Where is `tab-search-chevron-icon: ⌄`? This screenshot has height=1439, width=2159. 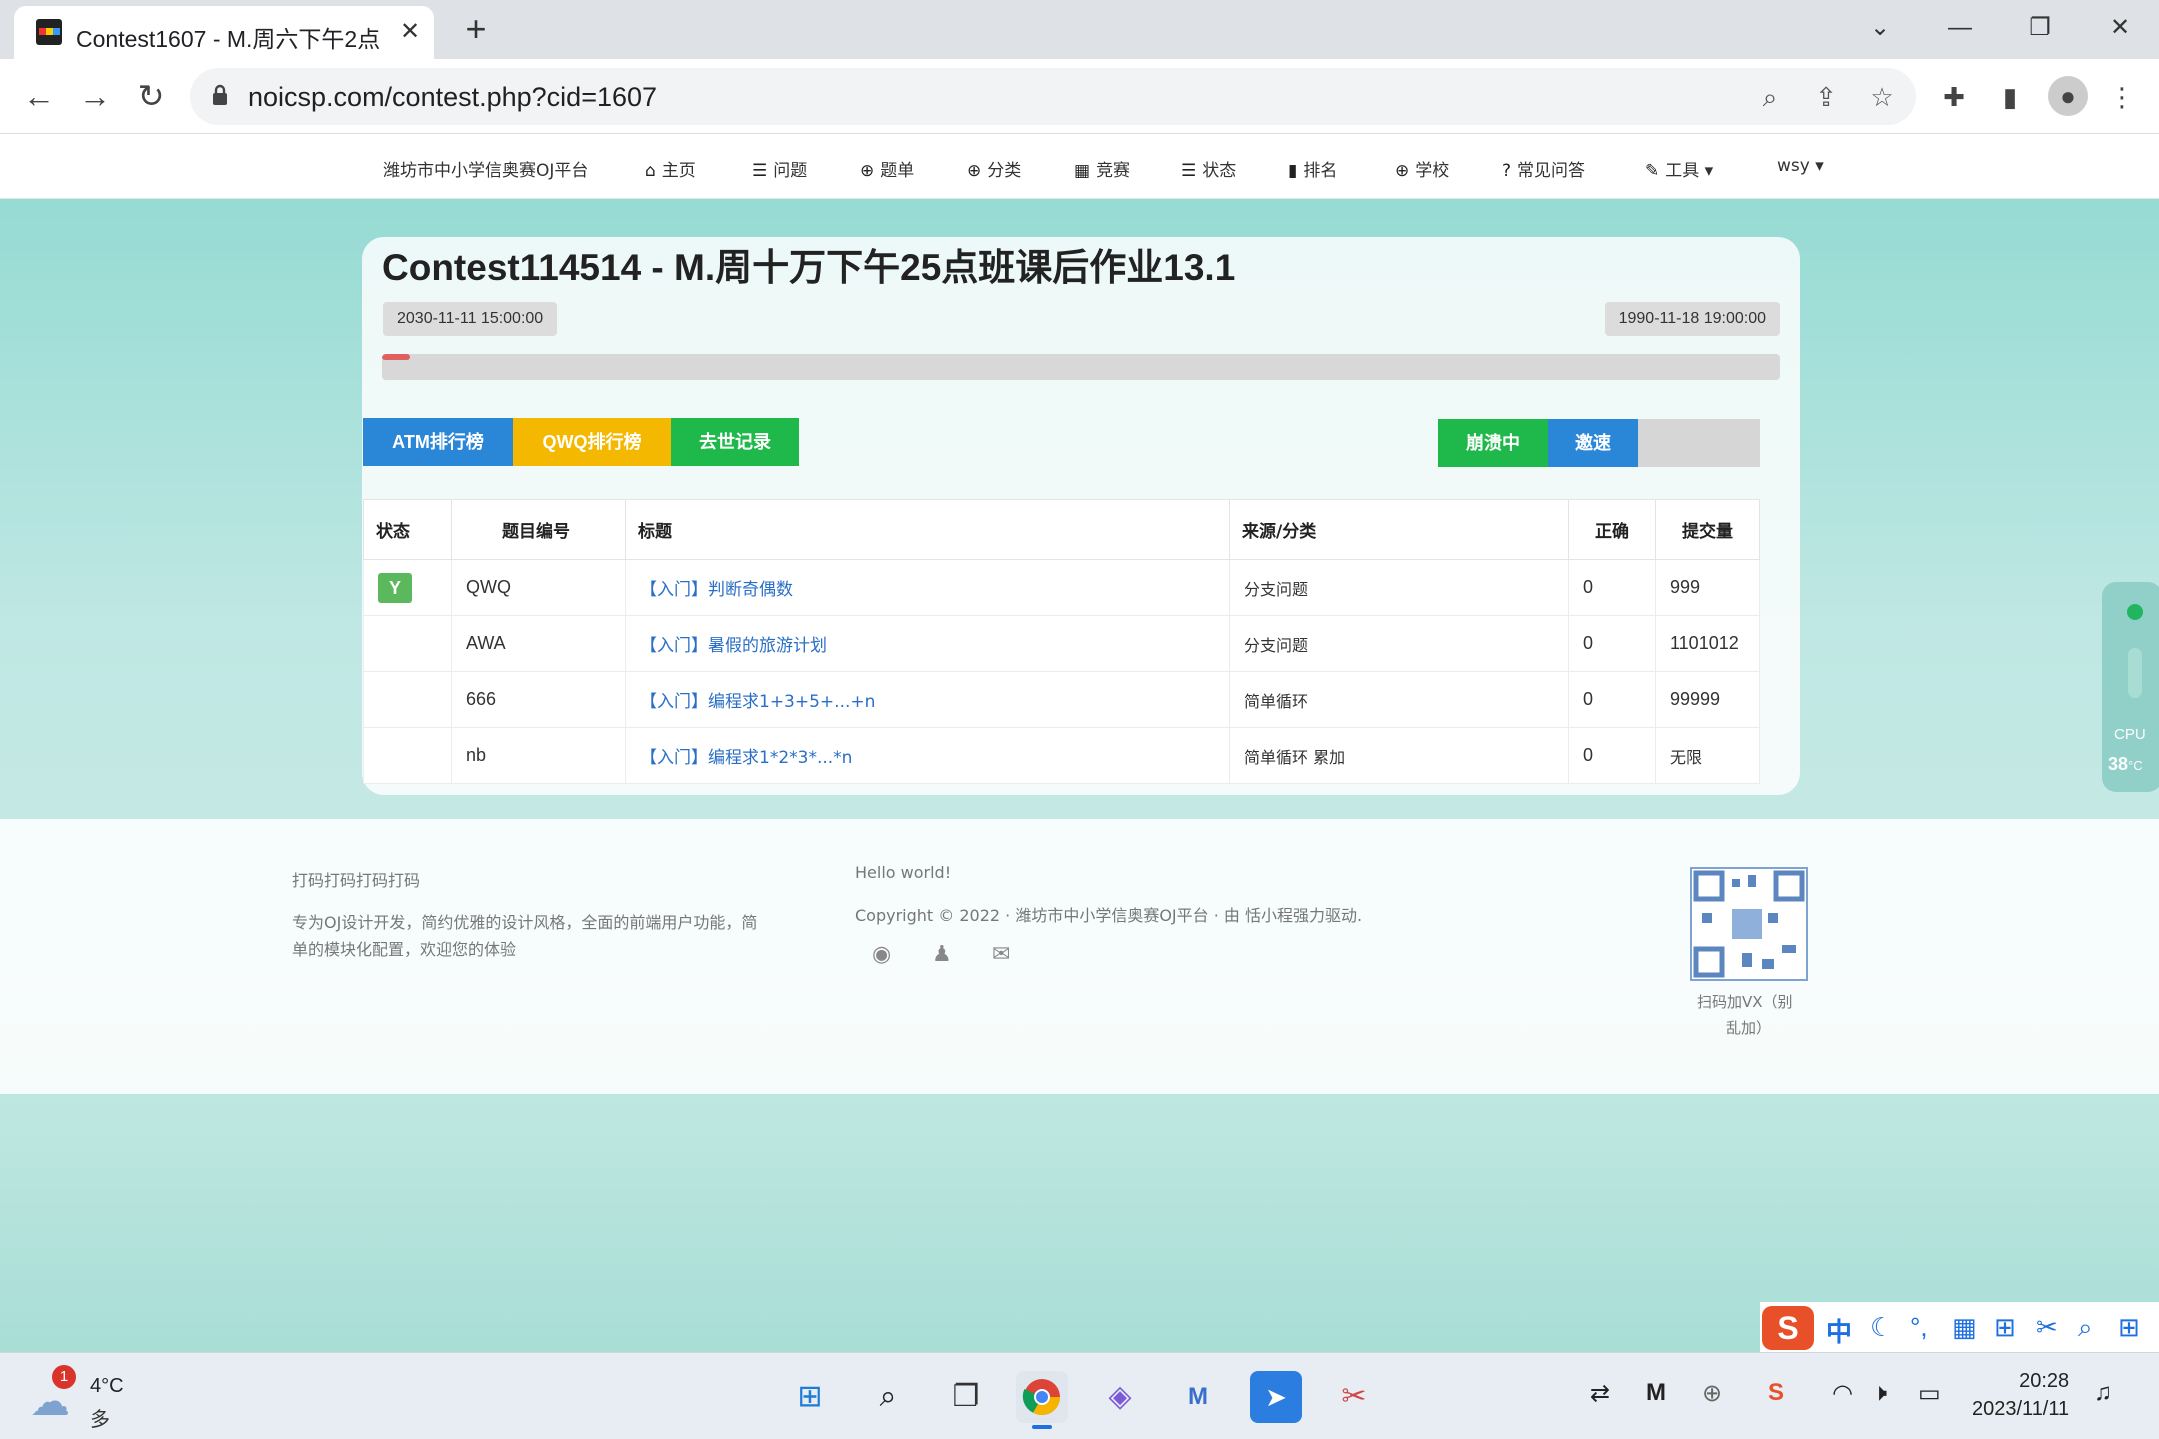 tab-search-chevron-icon: ⌄ is located at coordinates (1880, 28).